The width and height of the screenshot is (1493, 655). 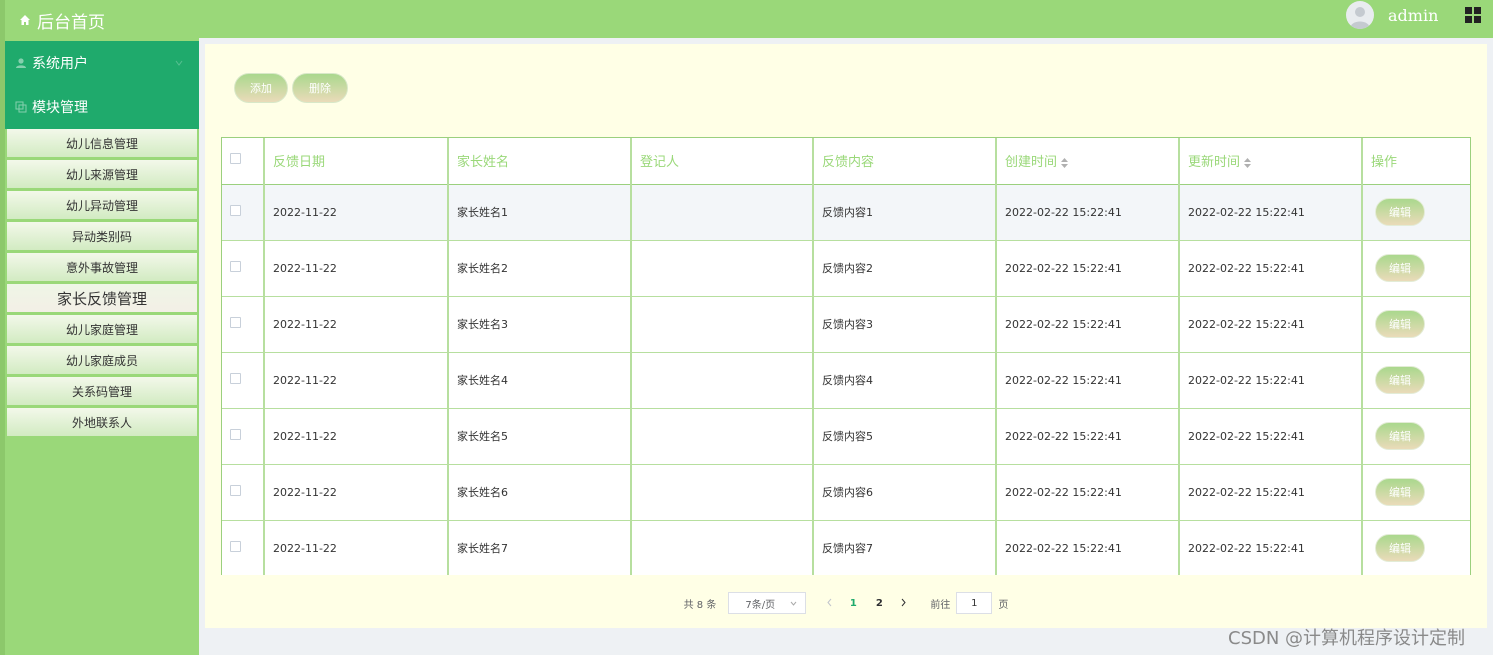 What do you see at coordinates (102, 20) in the screenshot?
I see `brand-home-link: 后台首页` at bounding box center [102, 20].